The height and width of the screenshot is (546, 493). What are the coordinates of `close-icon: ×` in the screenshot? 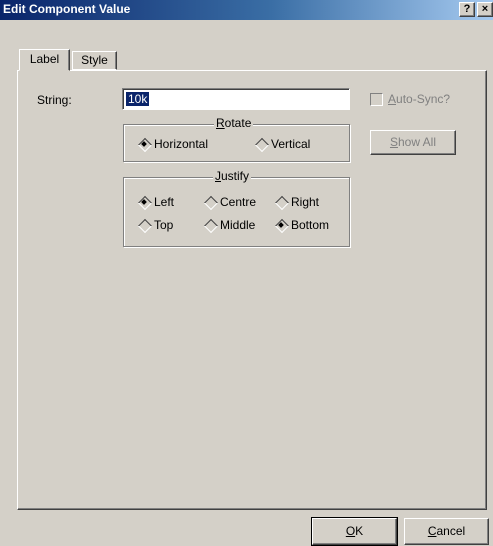 It's located at (485, 9).